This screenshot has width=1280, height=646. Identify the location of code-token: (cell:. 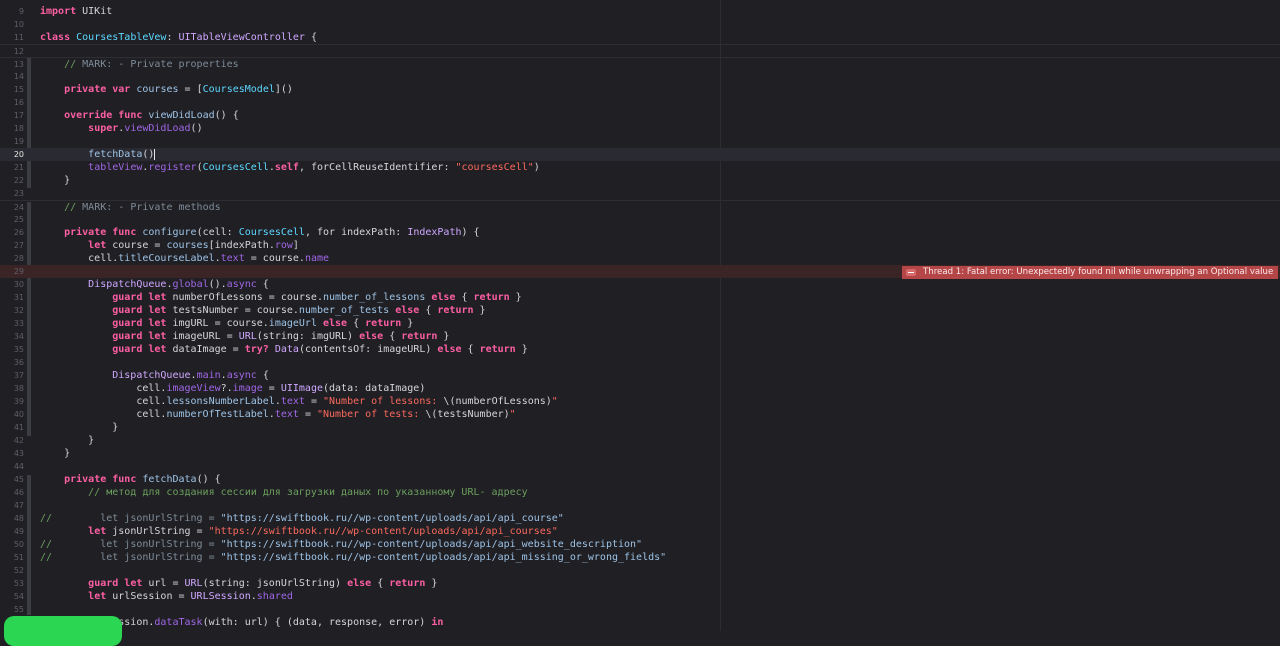
(217, 232).